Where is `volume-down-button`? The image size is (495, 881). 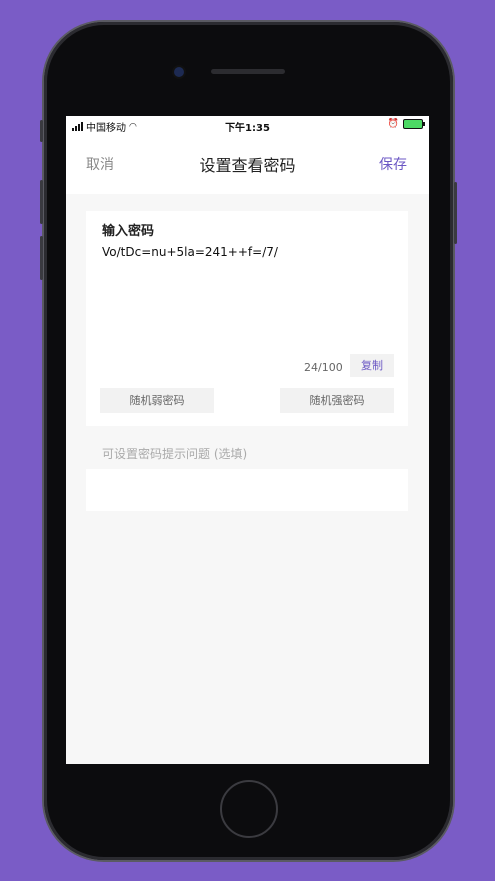 volume-down-button is located at coordinates (41, 258).